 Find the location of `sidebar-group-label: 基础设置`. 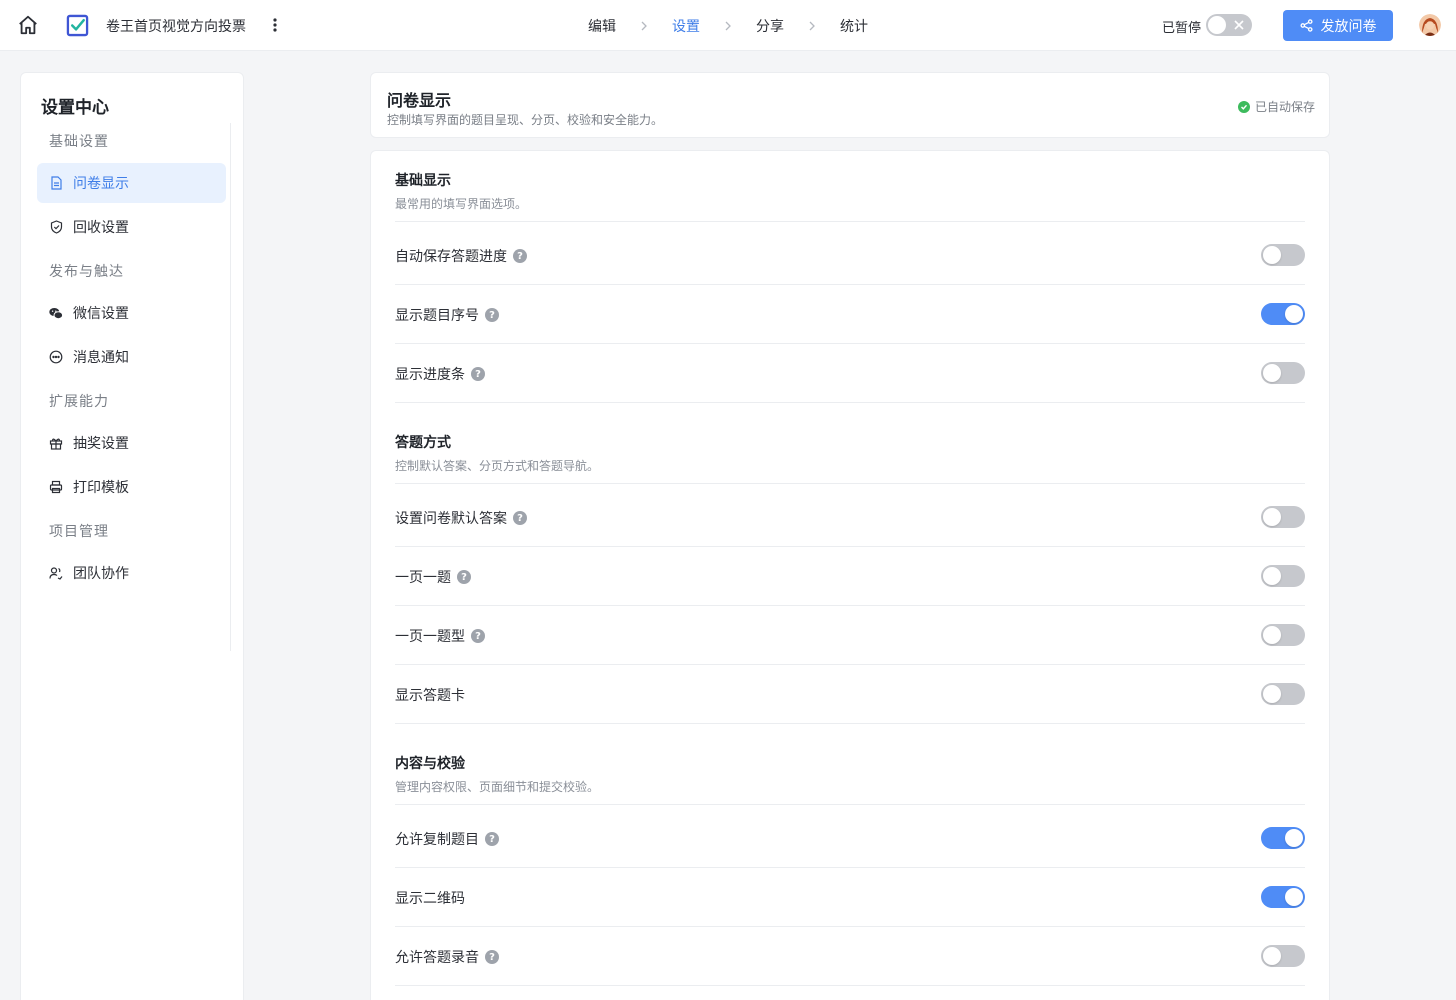

sidebar-group-label: 基础设置 is located at coordinates (79, 142).